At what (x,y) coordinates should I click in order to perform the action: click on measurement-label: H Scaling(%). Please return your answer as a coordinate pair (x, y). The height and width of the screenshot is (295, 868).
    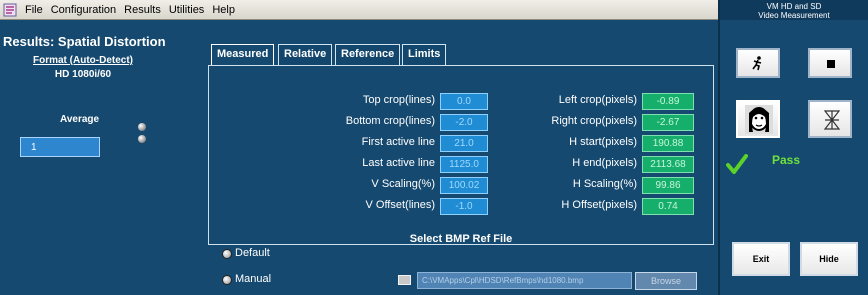
    Looking at the image, I should click on (604, 184).